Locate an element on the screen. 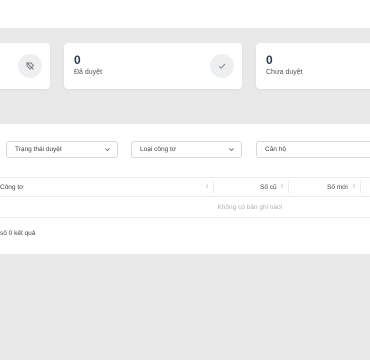  approval-status-select: Trạng thái duyệt is located at coordinates (62, 149).